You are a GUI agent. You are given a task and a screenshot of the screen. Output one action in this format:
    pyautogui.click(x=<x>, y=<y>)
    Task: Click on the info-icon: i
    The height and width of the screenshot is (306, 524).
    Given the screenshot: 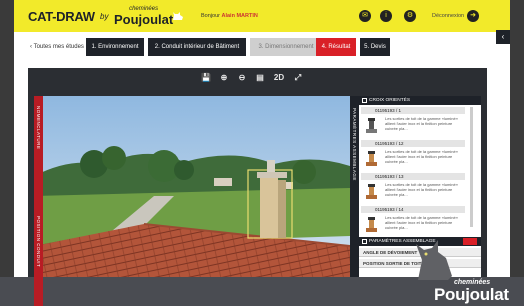 What is the action you would take?
    pyautogui.click(x=386, y=16)
    